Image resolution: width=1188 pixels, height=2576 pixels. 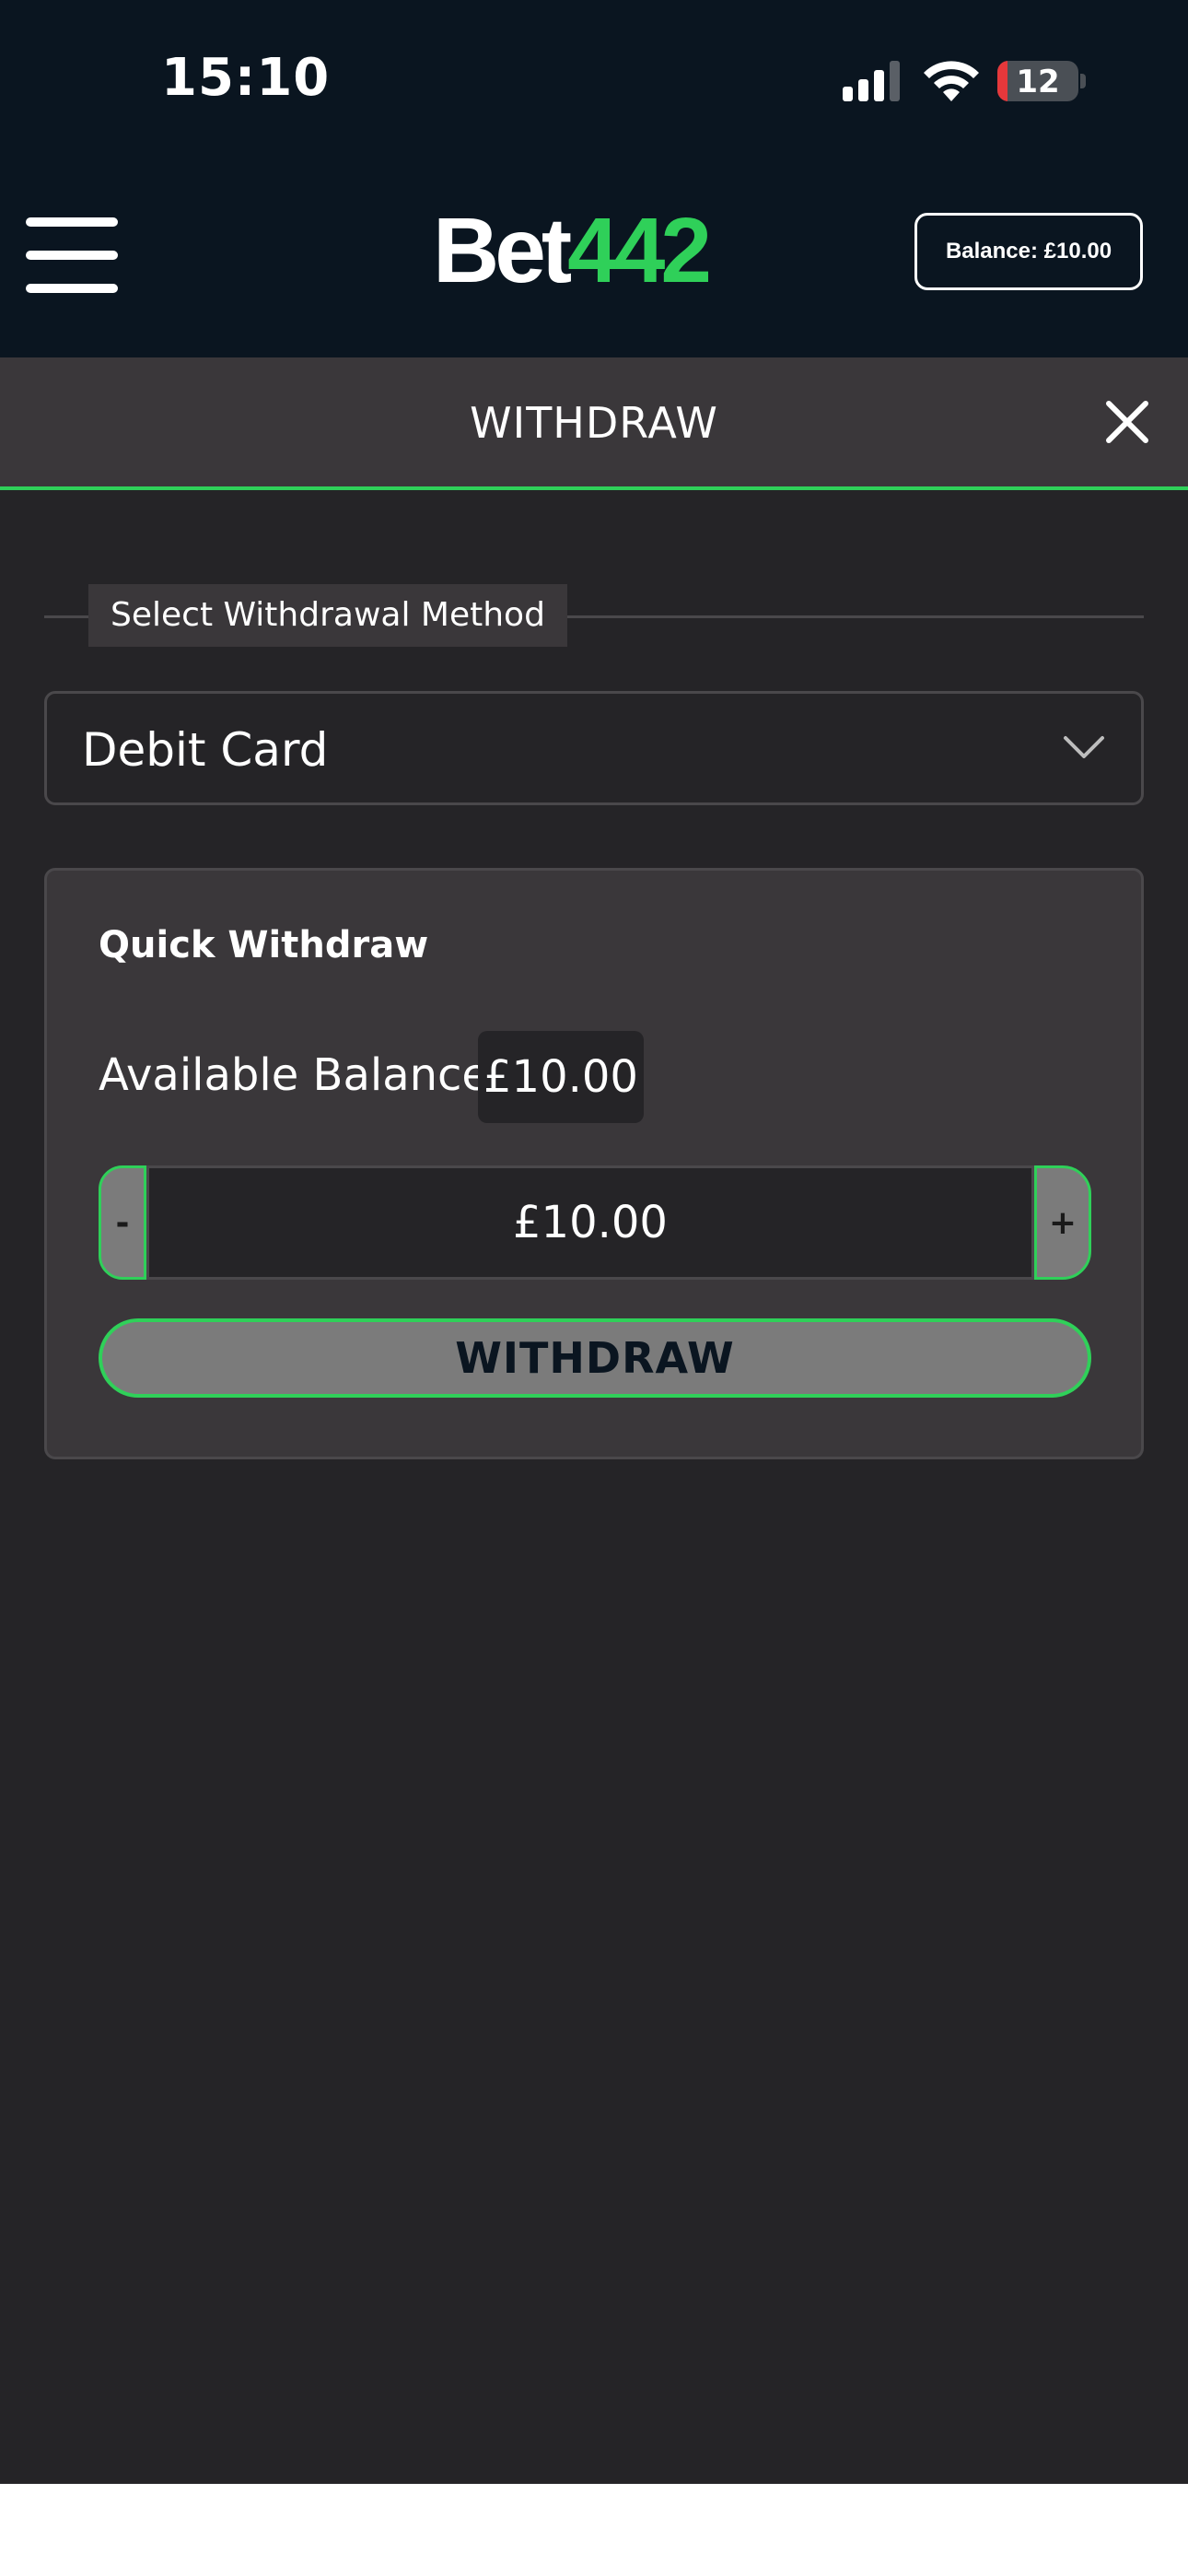 What do you see at coordinates (264, 945) in the screenshot?
I see `quick-withdraw-title: Quick Withdraw` at bounding box center [264, 945].